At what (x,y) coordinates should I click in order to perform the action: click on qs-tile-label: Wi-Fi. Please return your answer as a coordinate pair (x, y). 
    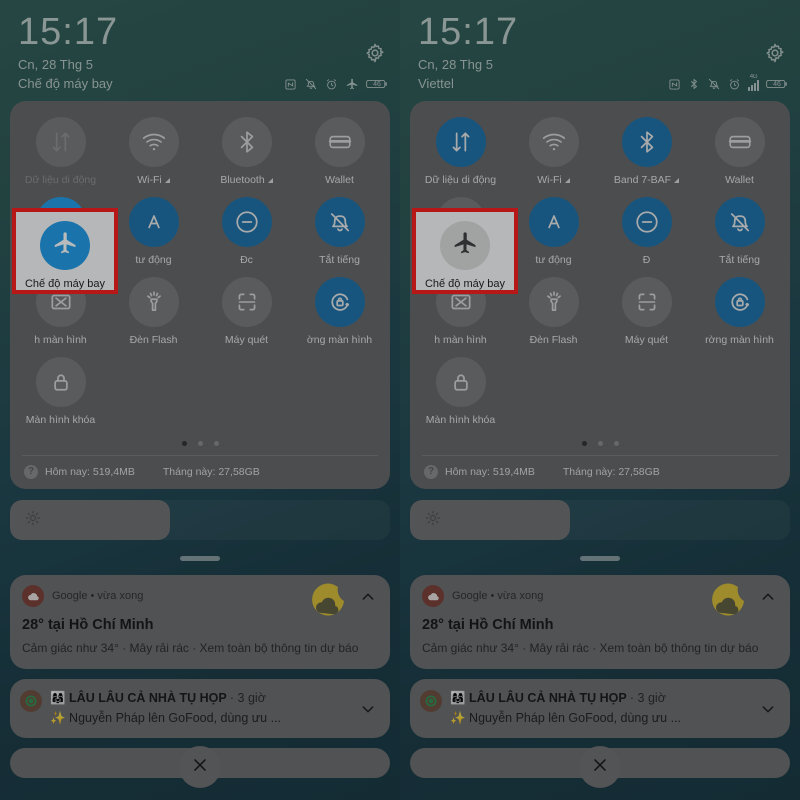
    Looking at the image, I should click on (149, 180).